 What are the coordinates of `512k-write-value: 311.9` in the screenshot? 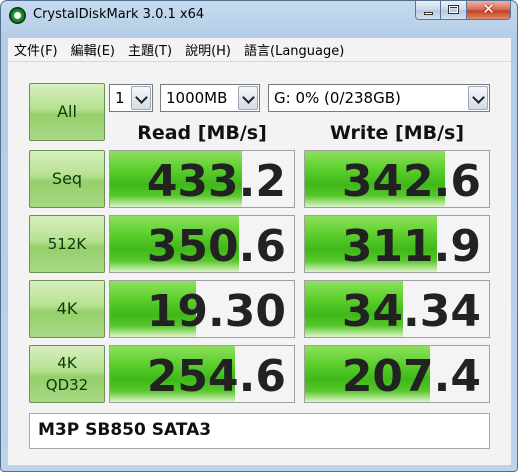 It's located at (411, 246).